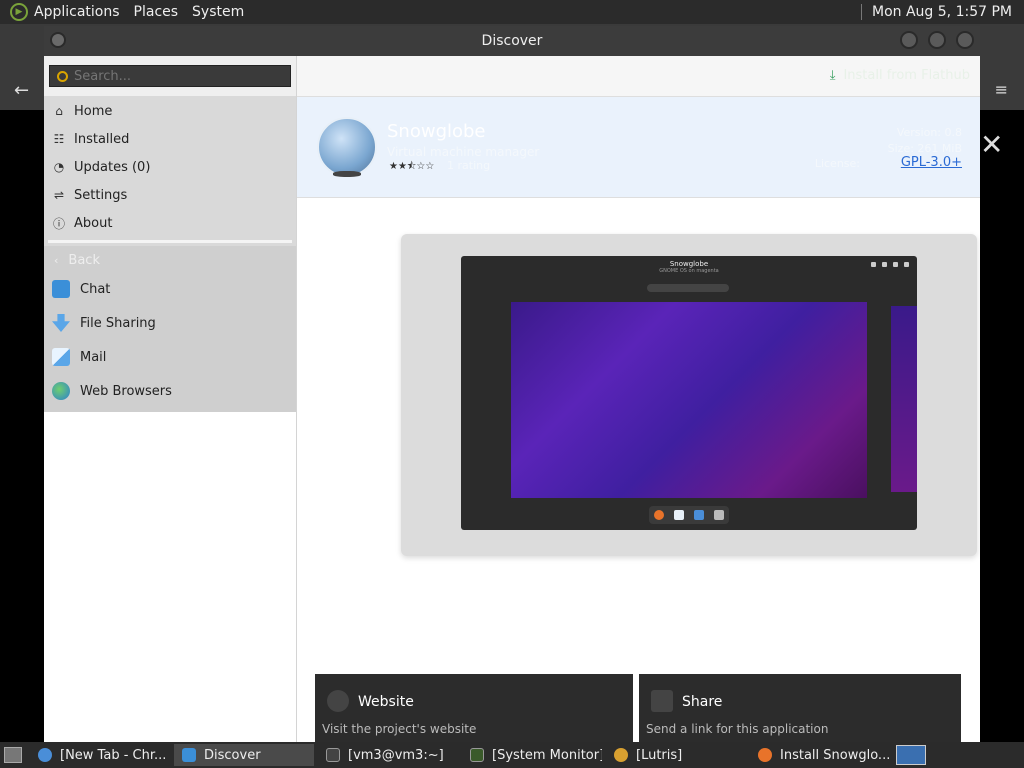 This screenshot has width=1024, height=768. I want to click on chevron-left-icon: ‹, so click(56, 260).